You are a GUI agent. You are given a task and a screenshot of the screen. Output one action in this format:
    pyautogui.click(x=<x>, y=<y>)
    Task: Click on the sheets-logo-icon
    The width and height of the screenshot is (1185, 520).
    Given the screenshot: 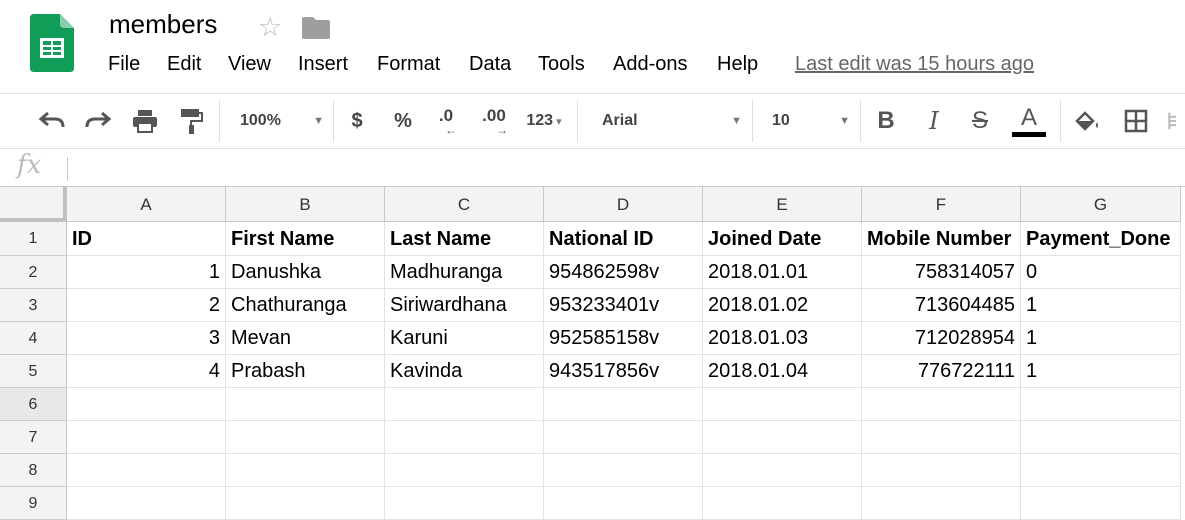 What is the action you would take?
    pyautogui.click(x=52, y=43)
    